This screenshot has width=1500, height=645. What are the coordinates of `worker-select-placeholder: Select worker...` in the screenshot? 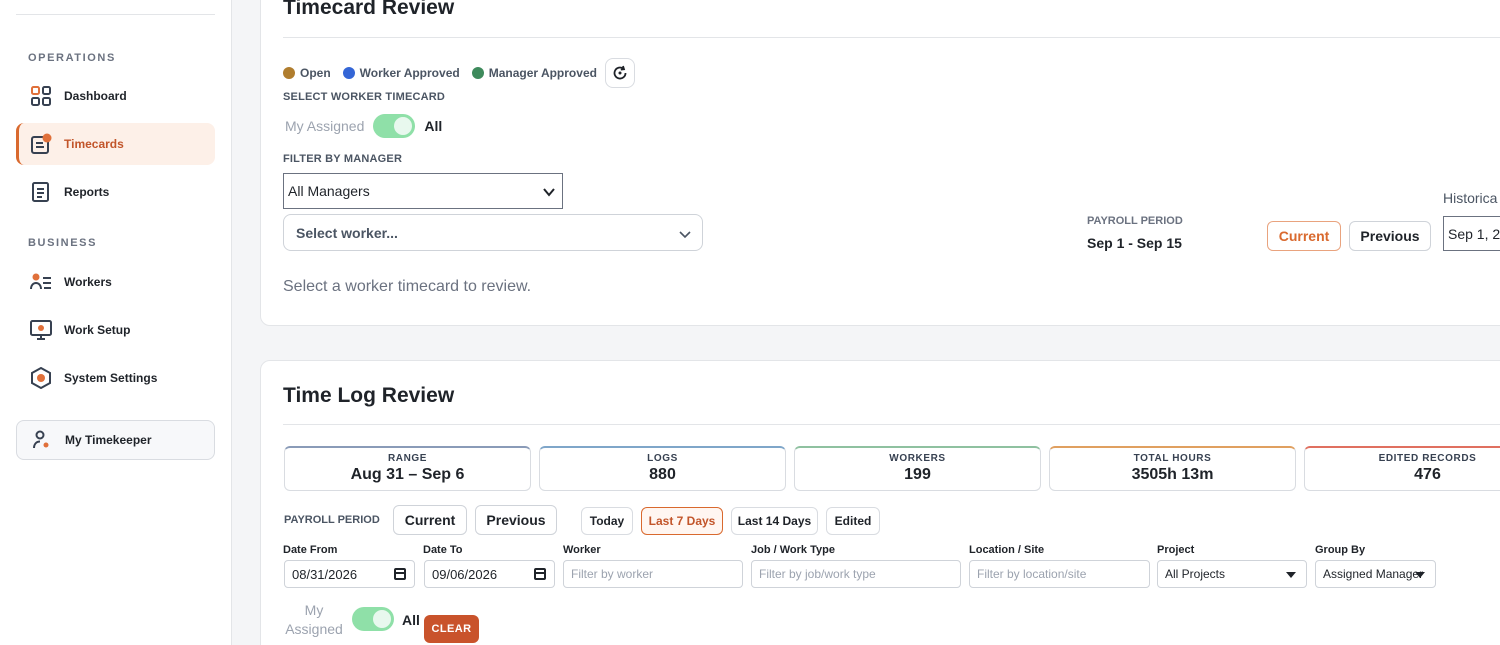 It's located at (347, 232).